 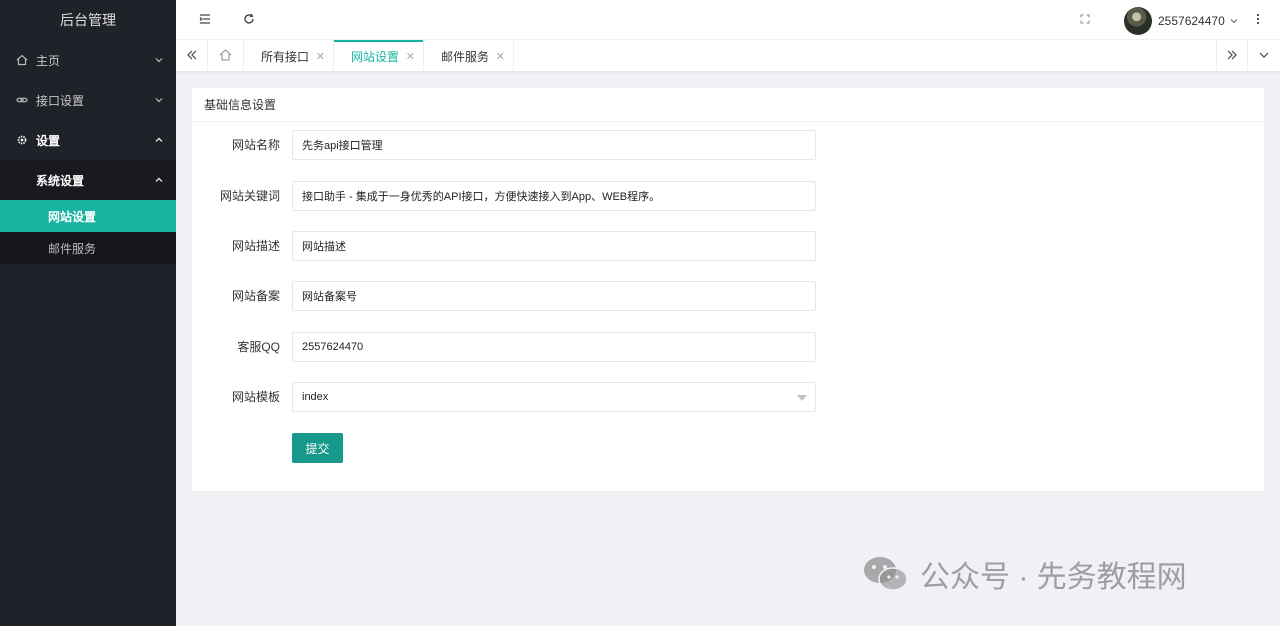 I want to click on field-label: 网站描述, so click(x=255, y=246).